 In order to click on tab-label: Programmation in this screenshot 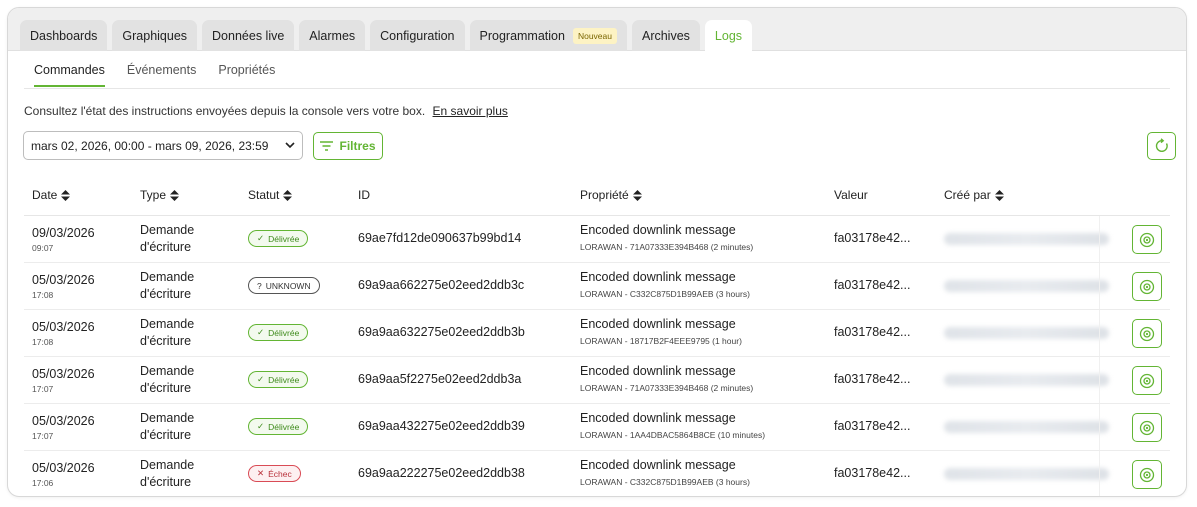, I will do `click(522, 35)`.